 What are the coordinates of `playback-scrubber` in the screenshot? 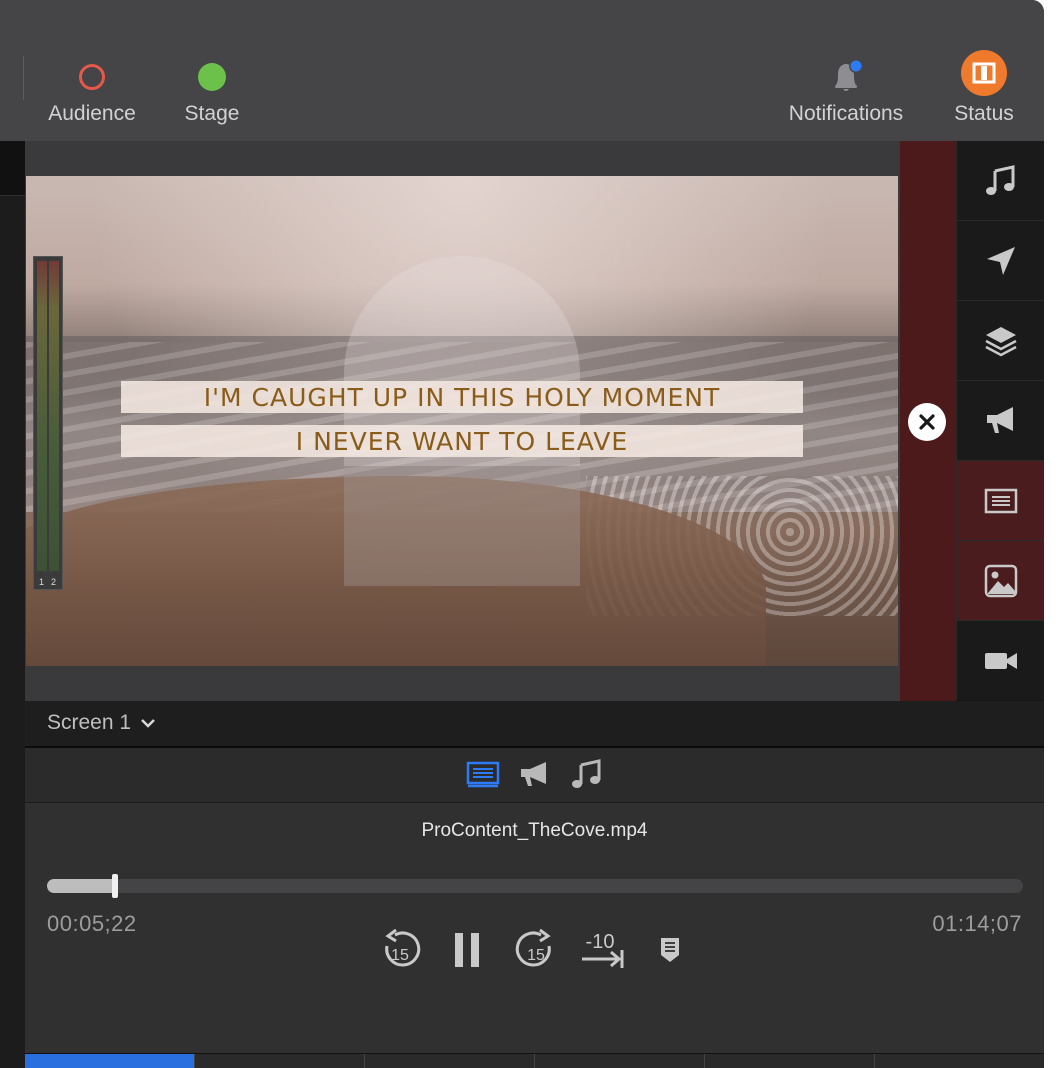 It's located at (535, 886).